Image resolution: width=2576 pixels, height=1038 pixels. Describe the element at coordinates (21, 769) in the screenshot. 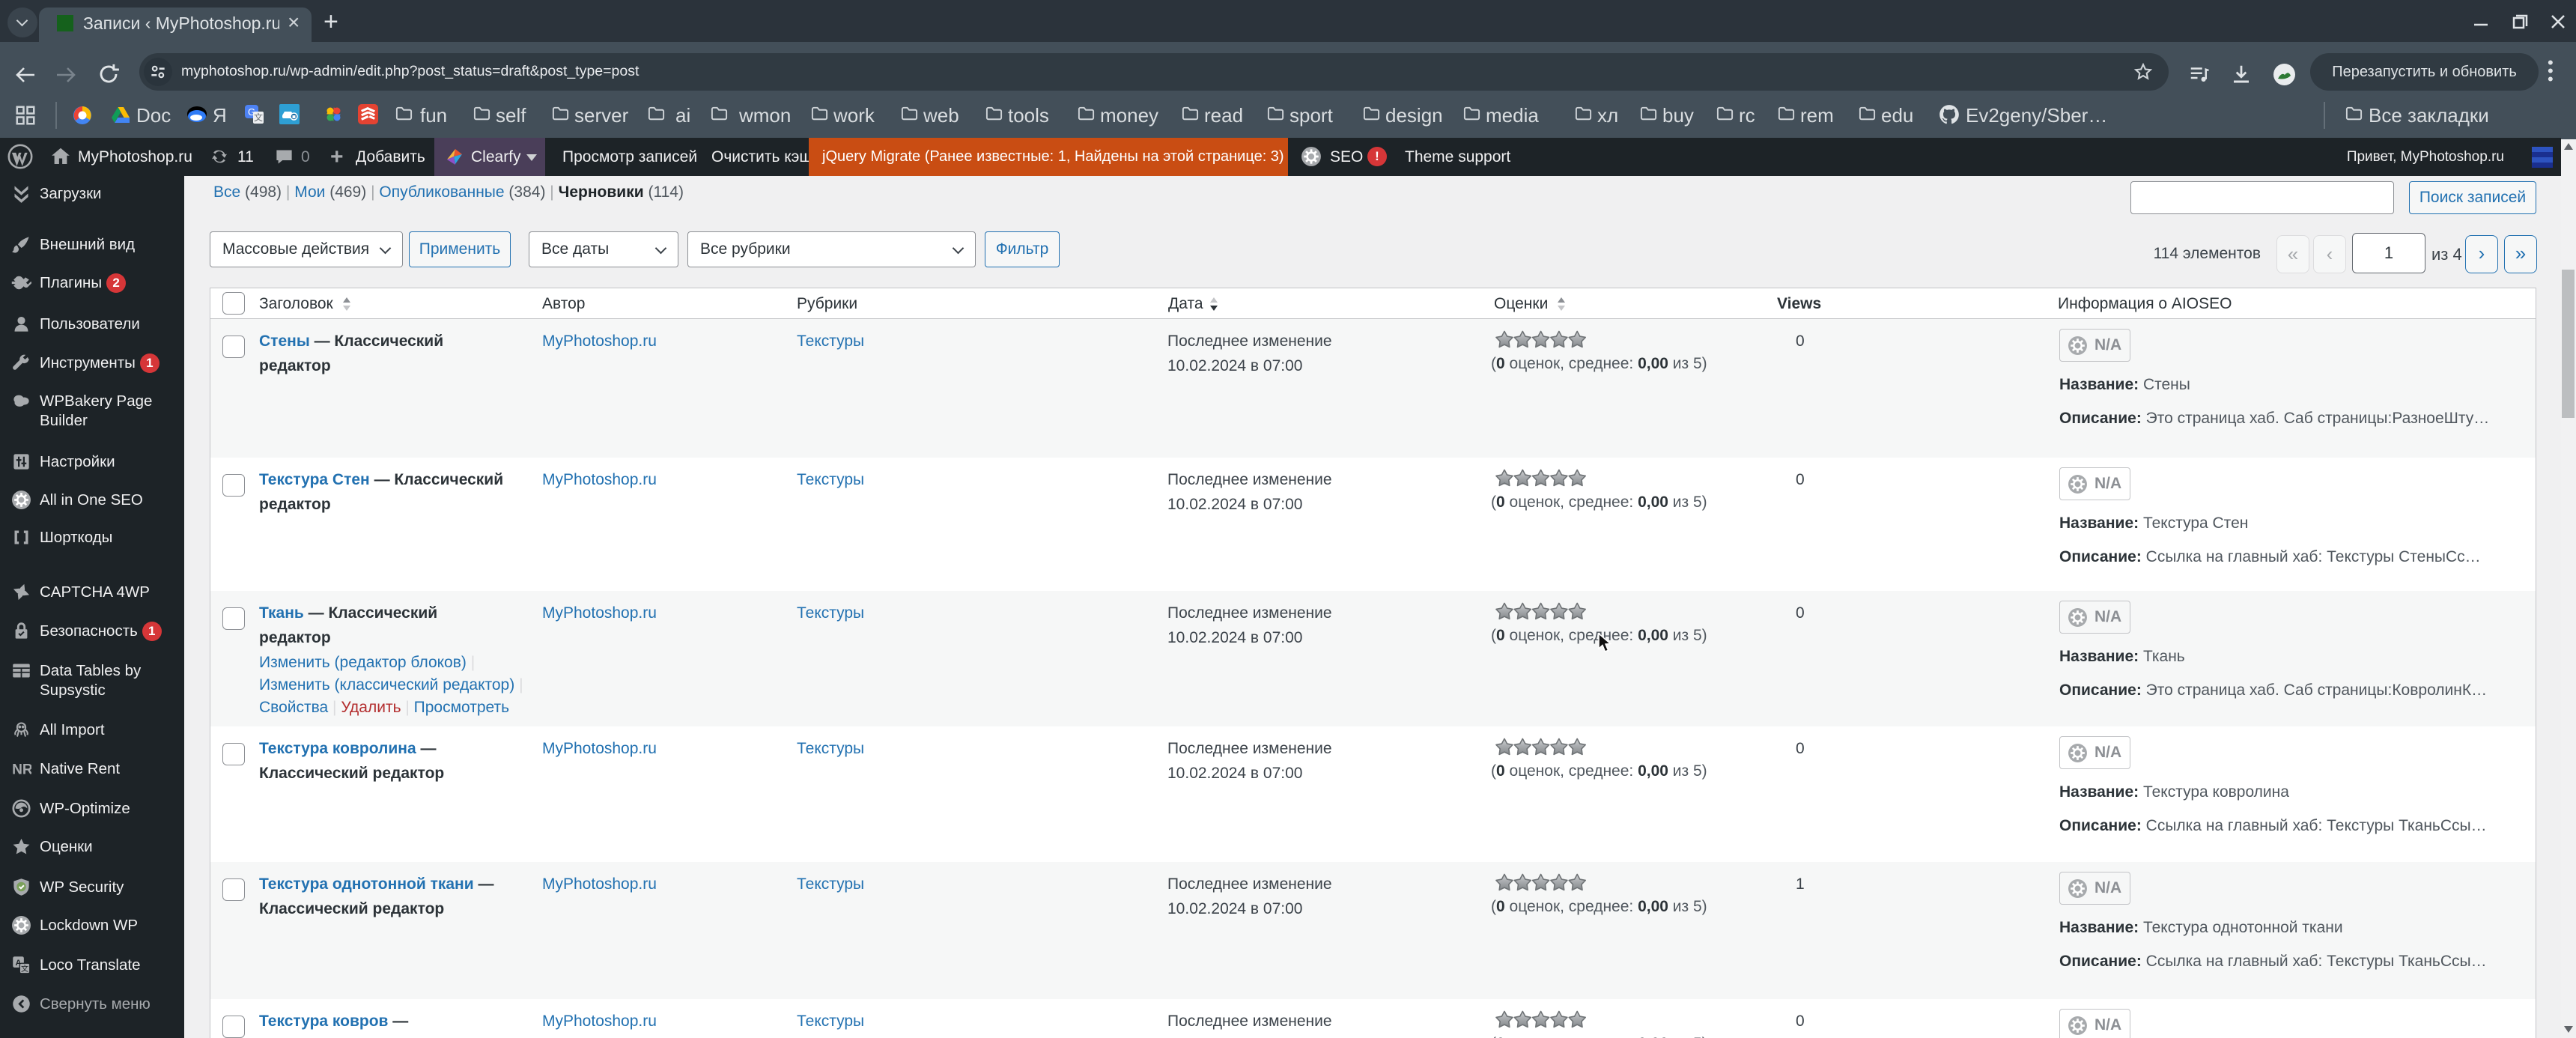

I see `svg-text: NR` at that location.